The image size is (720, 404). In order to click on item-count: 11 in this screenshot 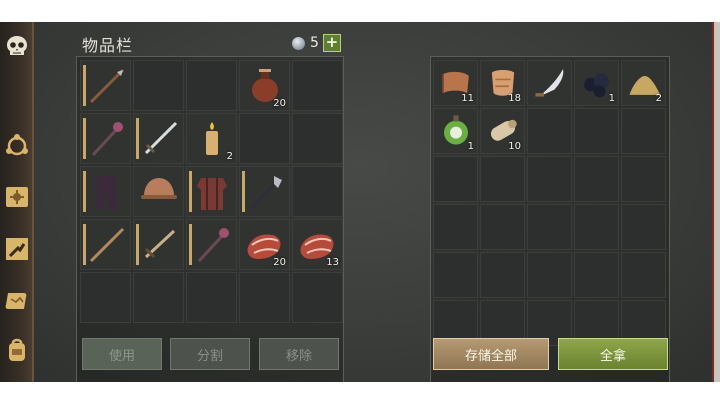, I will do `click(467, 98)`.